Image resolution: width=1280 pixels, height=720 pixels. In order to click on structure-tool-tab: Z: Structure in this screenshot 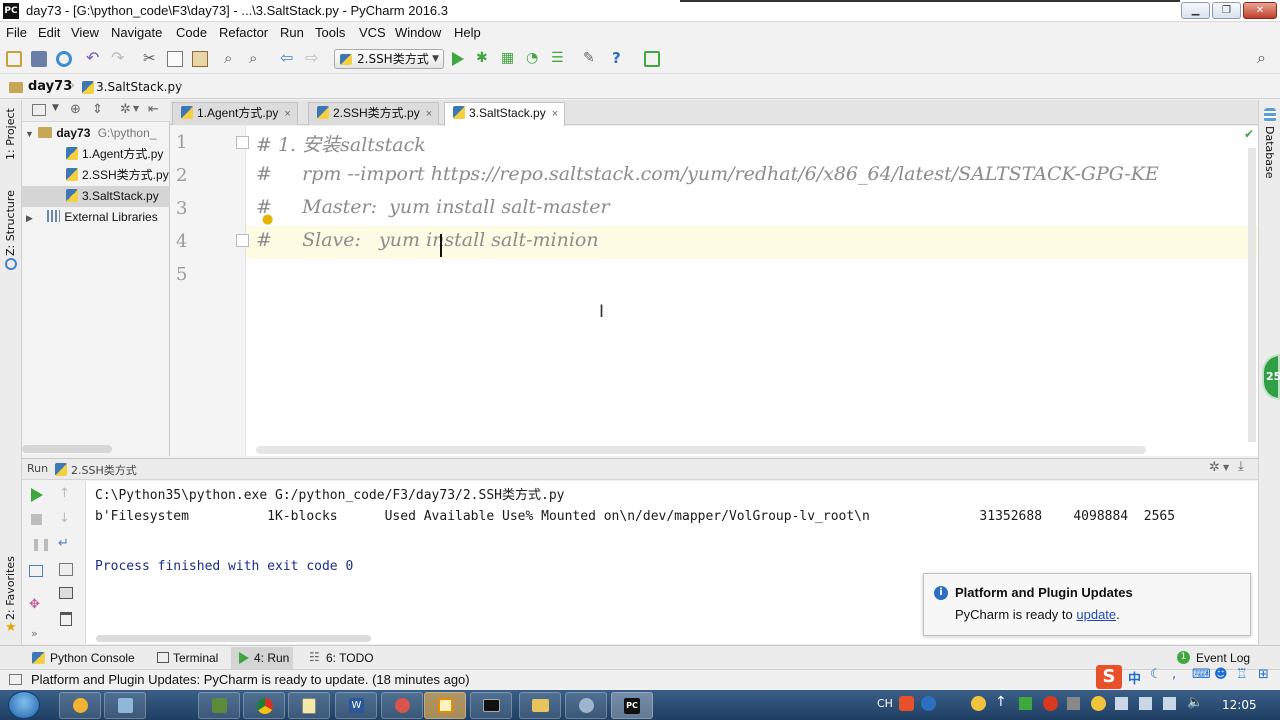, I will do `click(10, 223)`.